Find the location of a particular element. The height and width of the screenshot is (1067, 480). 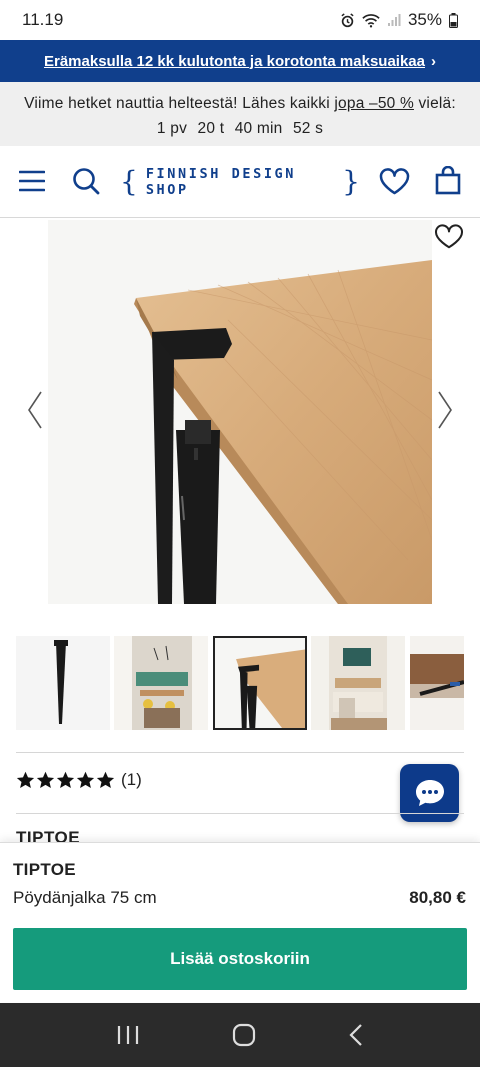

status-bar: 11.19 35% is located at coordinates (240, 20).